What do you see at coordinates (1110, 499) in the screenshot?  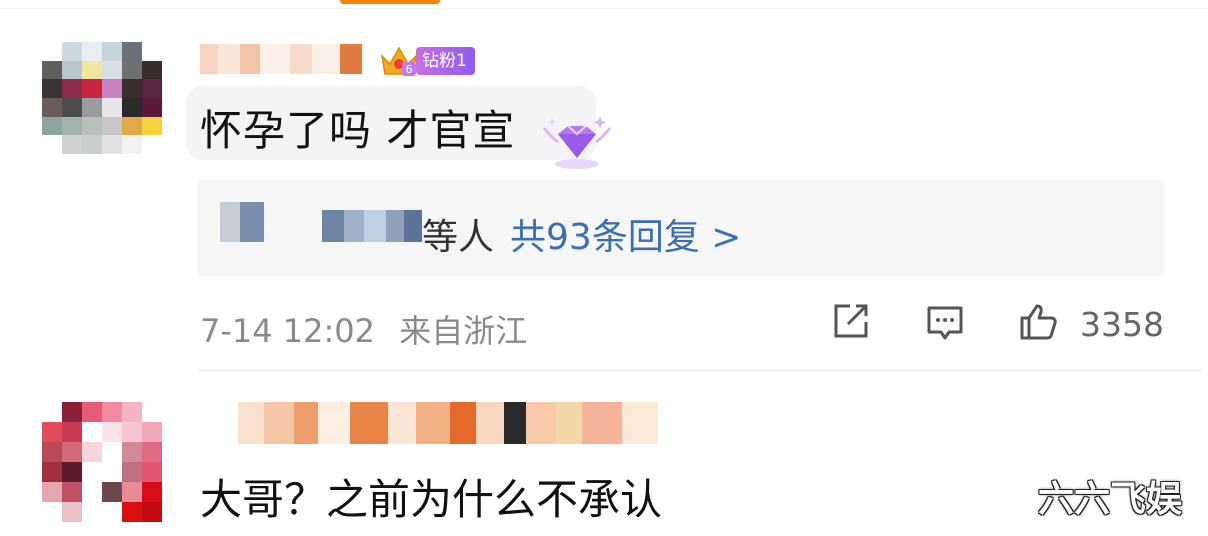 I see `watermark: 六六飞娱` at bounding box center [1110, 499].